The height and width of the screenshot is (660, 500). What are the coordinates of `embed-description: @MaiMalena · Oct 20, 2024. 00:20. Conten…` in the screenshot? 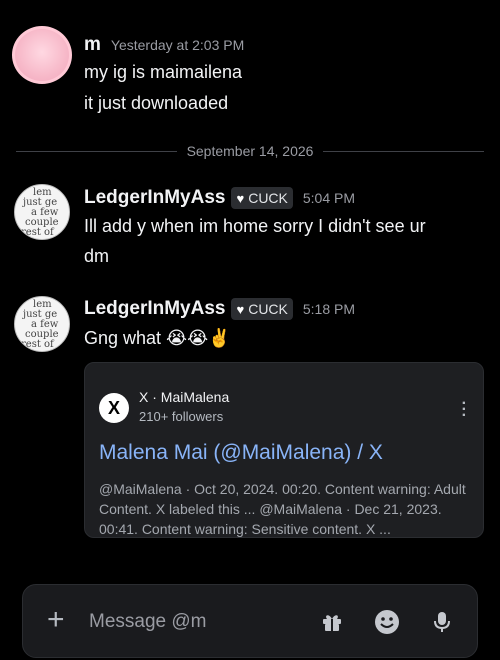 It's located at (282, 509).